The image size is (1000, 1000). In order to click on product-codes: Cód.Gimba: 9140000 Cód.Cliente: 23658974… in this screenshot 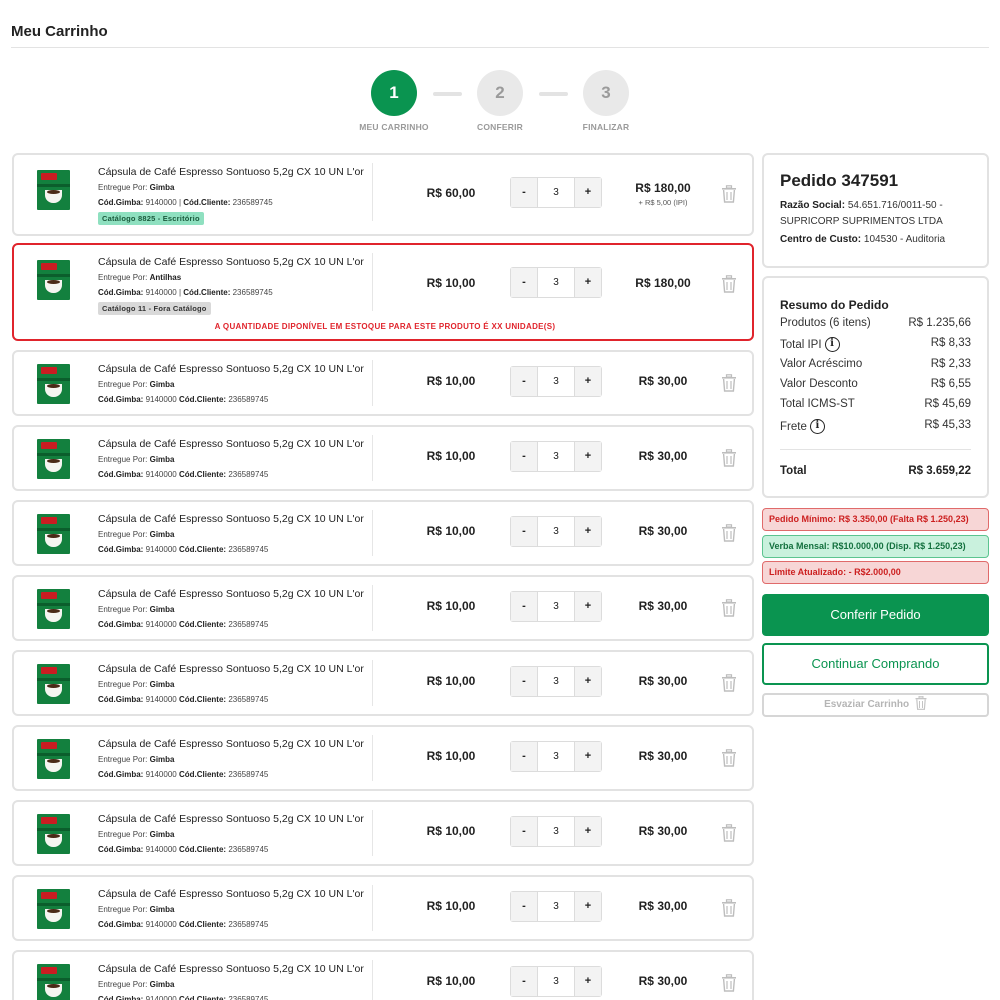, I will do `click(183, 624)`.